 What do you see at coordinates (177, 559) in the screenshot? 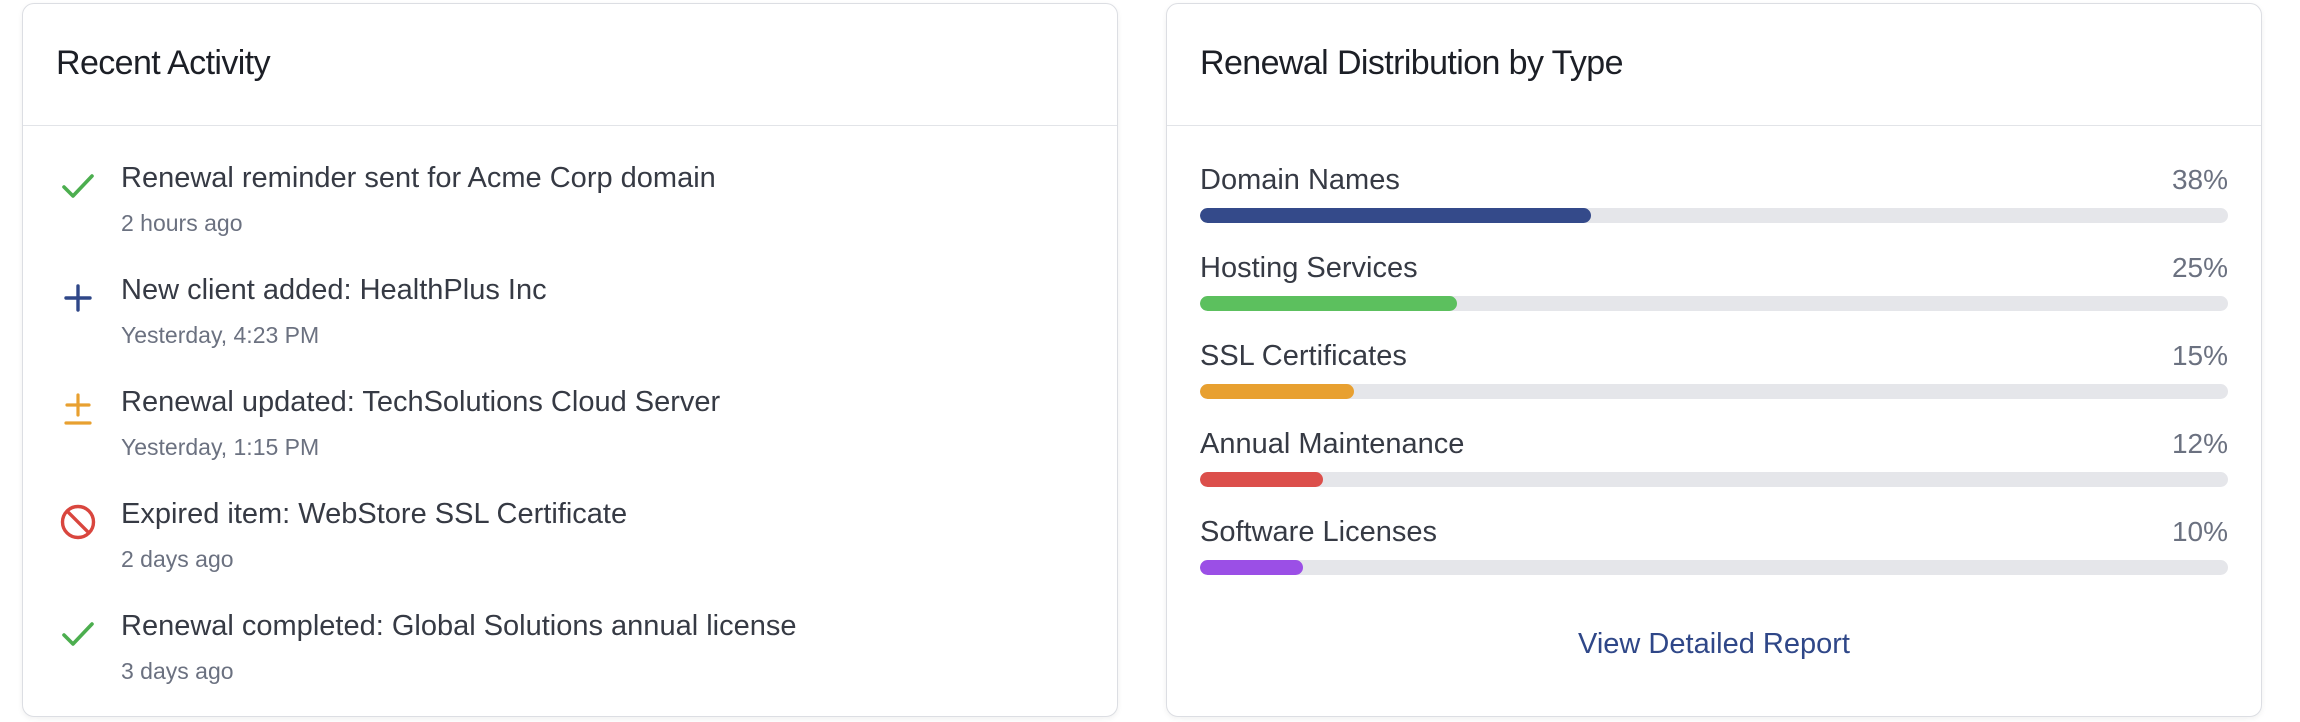
I see `activity-time: 2 days ago` at bounding box center [177, 559].